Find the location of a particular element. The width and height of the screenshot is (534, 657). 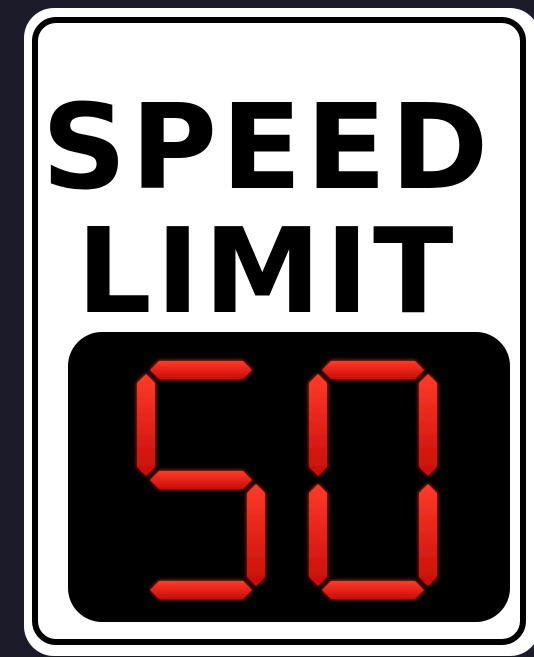

digit-2-segment-c is located at coordinates (428, 535).